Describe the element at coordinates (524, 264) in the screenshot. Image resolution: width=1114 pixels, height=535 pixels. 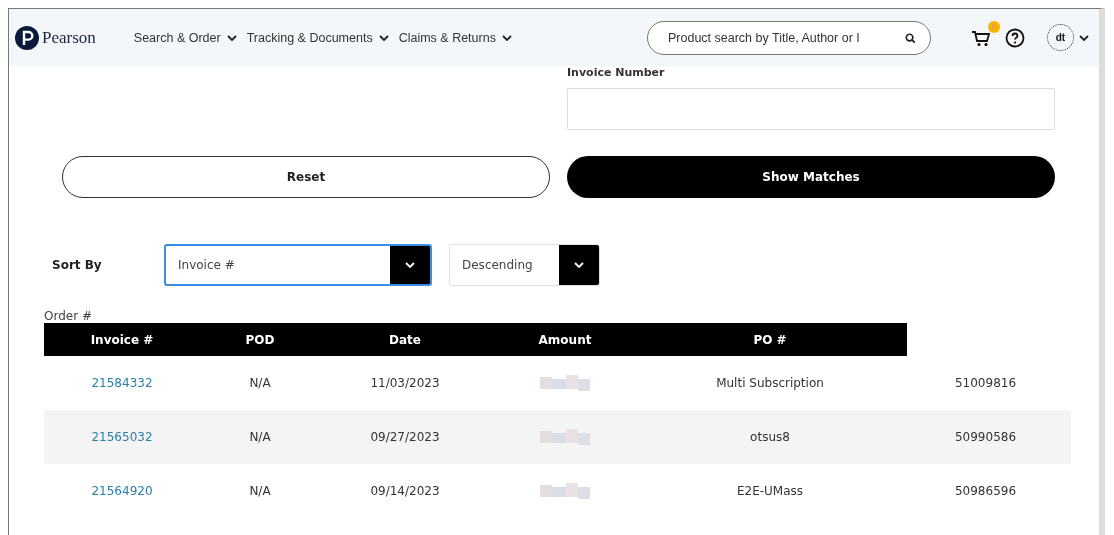
I see `sort-select: Descending` at that location.